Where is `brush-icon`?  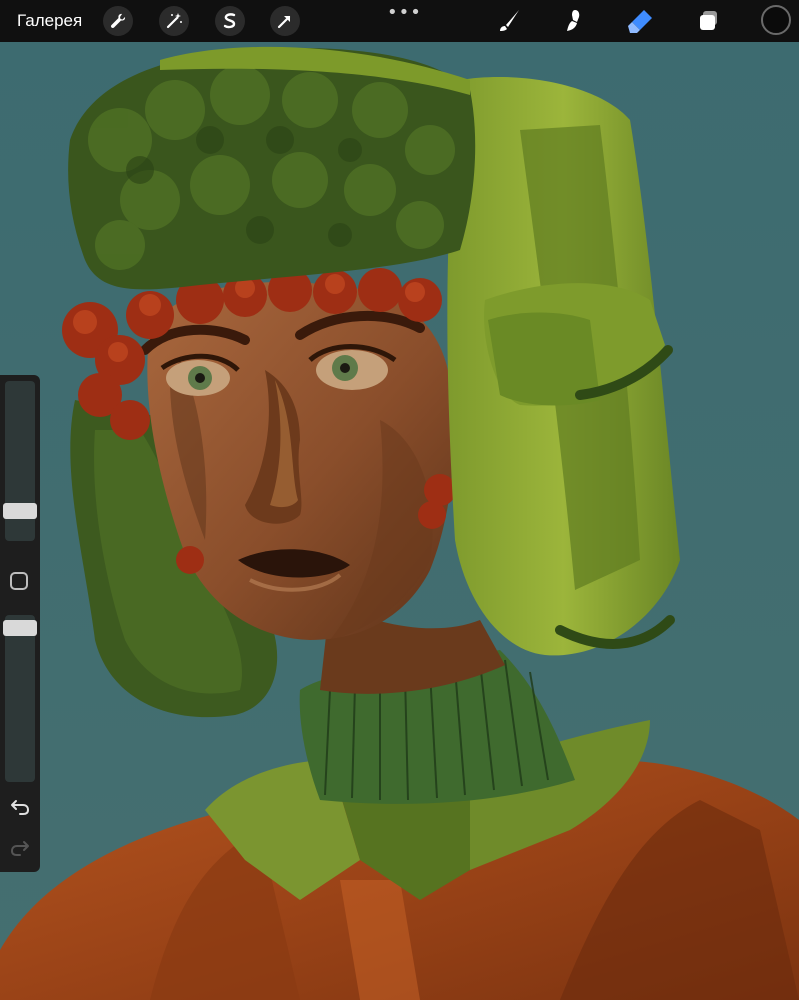
brush-icon is located at coordinates (509, 21).